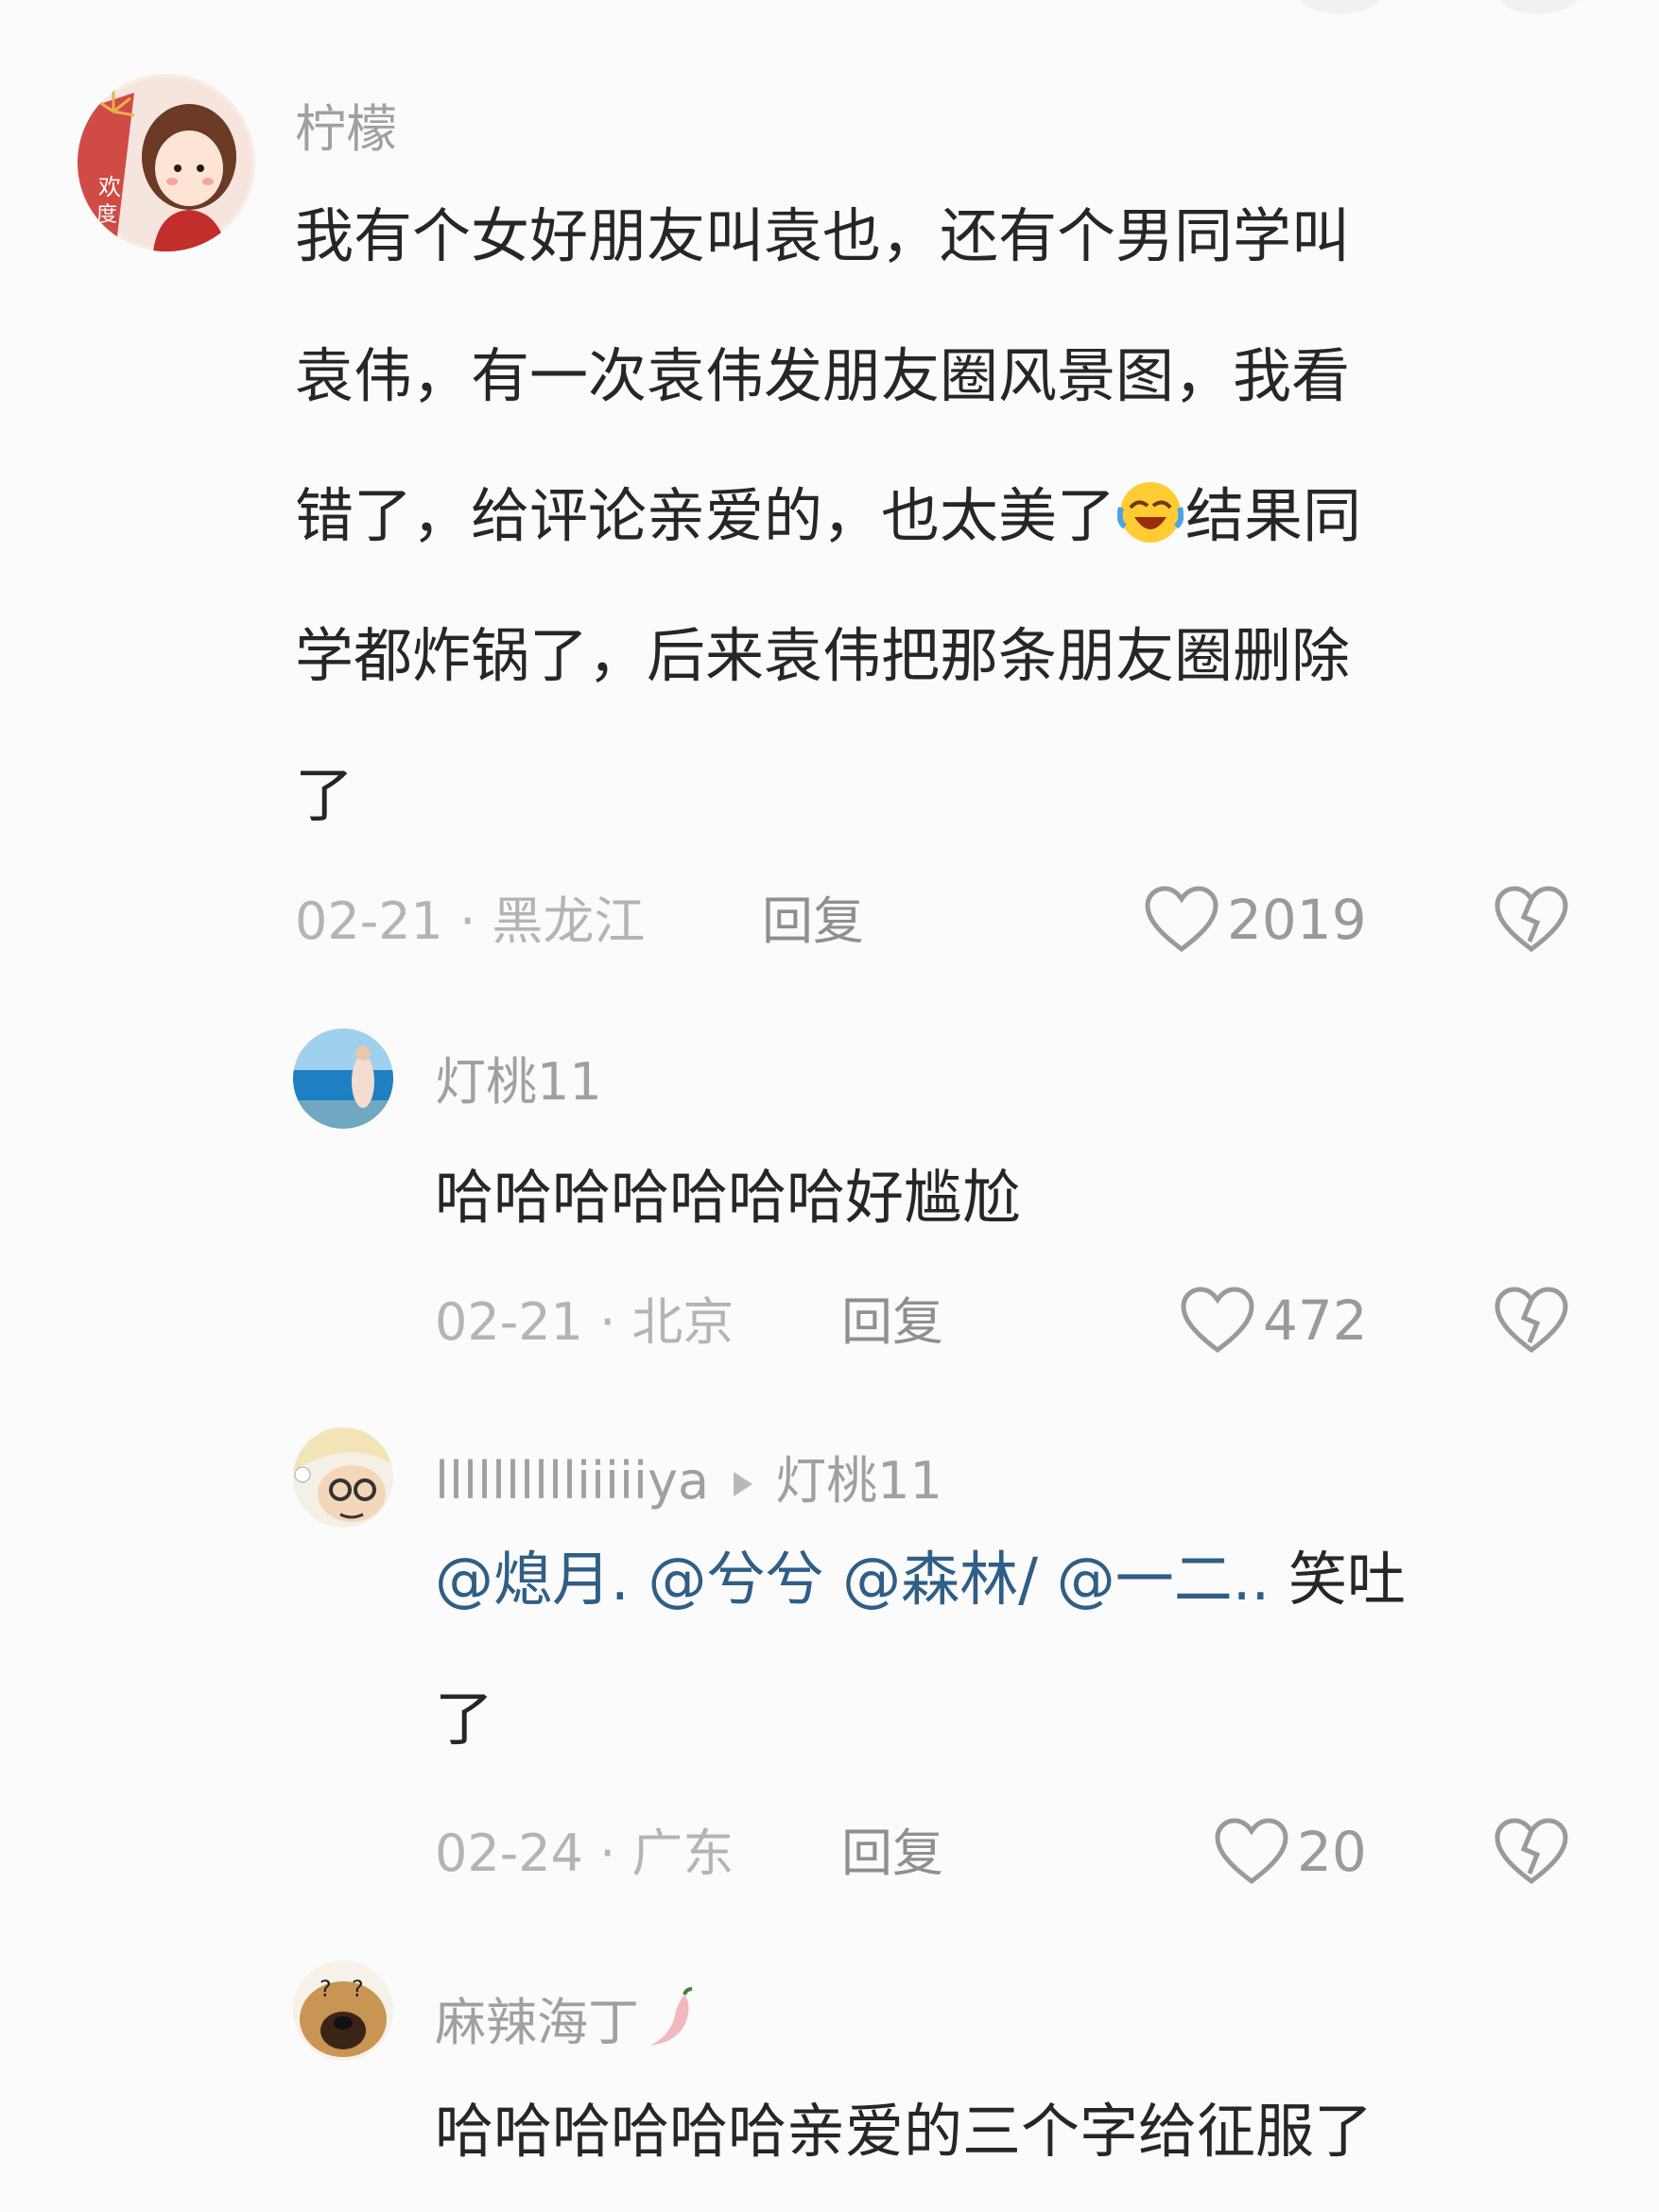  What do you see at coordinates (671, 2016) in the screenshot?
I see `chili-pepper-icon` at bounding box center [671, 2016].